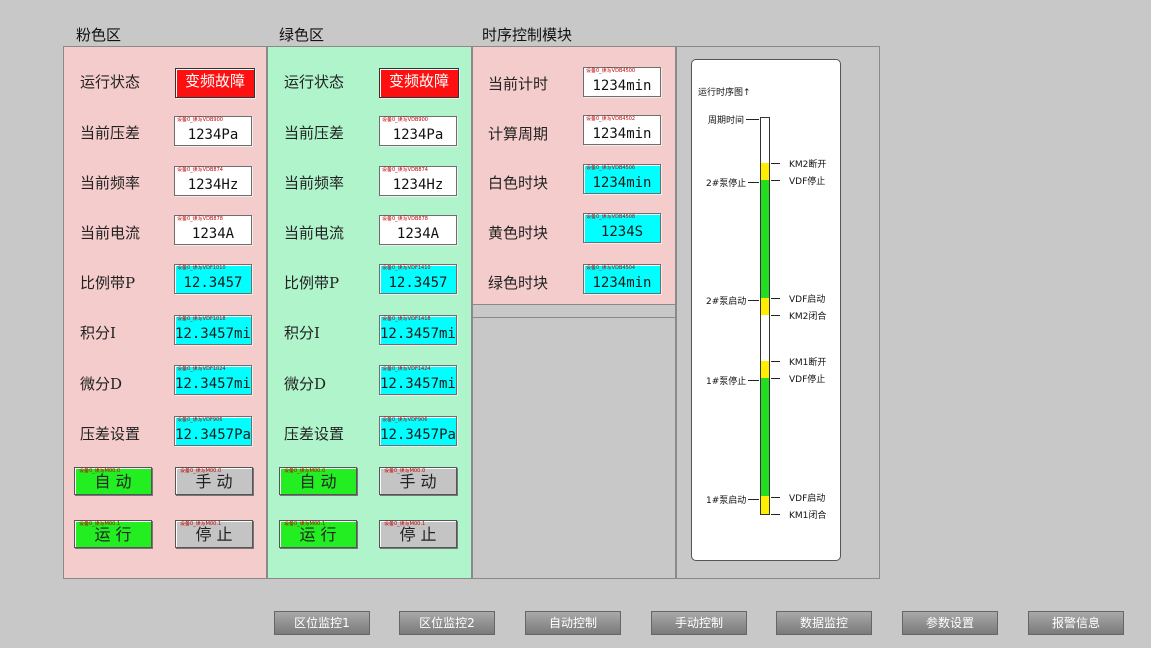 The image size is (1151, 648). I want to click on field-tag: 设备0_读写VDF1418, so click(406, 319).